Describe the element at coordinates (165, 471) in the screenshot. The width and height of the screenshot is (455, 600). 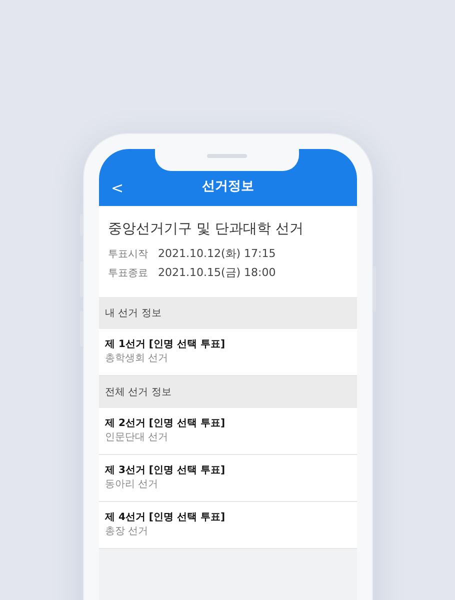
I see `election-name: 제 3선거 [인명 선택 투표]` at that location.